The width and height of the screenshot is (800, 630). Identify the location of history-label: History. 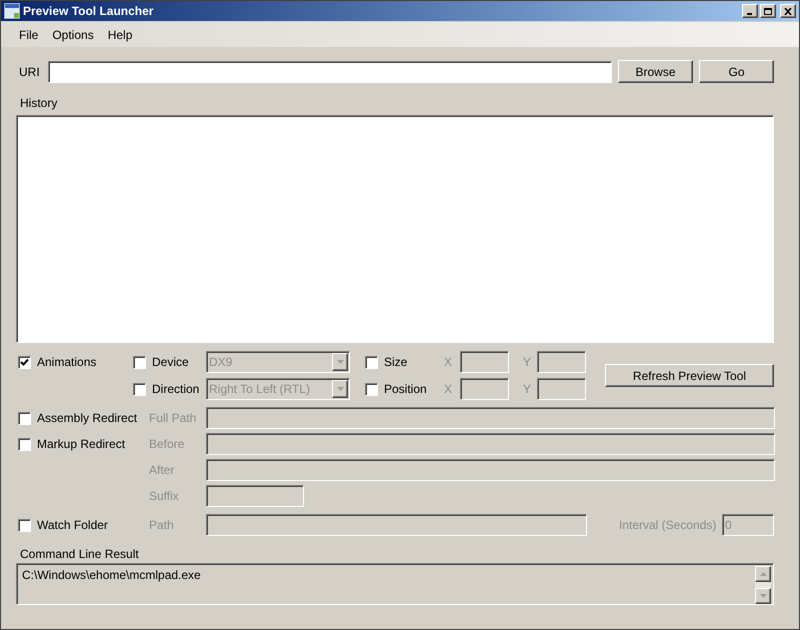
(38, 103).